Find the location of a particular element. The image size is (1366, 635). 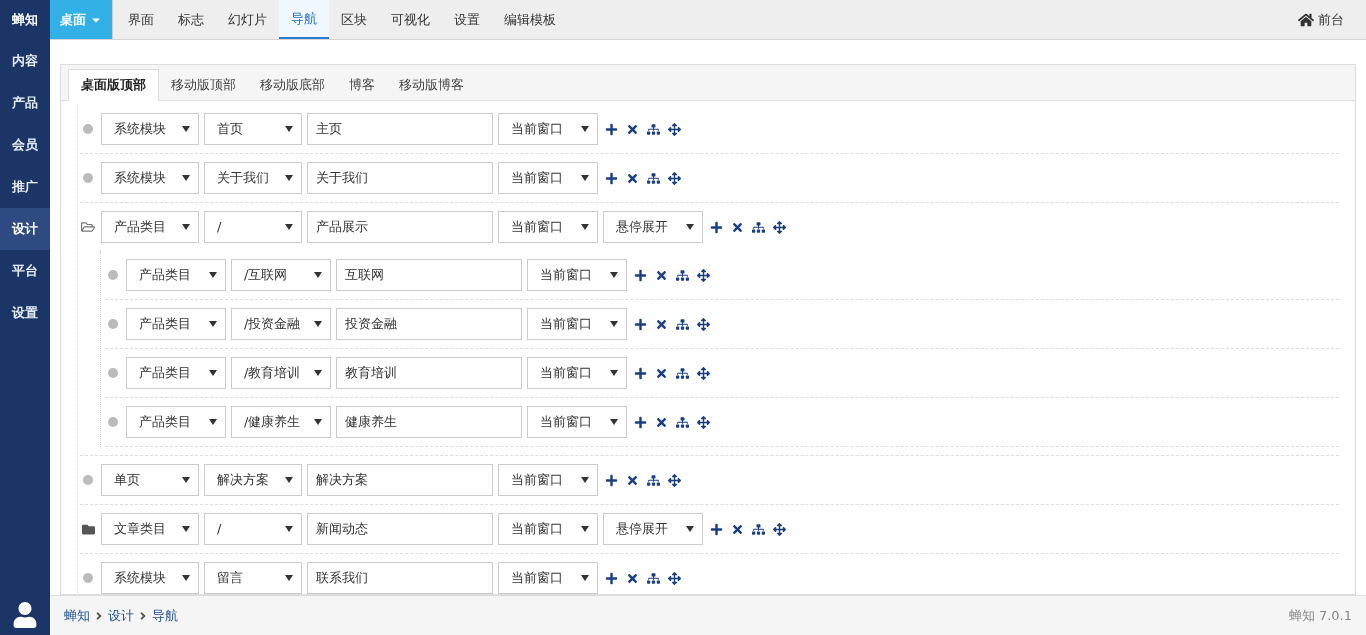

top-tab: 区块 is located at coordinates (354, 19).